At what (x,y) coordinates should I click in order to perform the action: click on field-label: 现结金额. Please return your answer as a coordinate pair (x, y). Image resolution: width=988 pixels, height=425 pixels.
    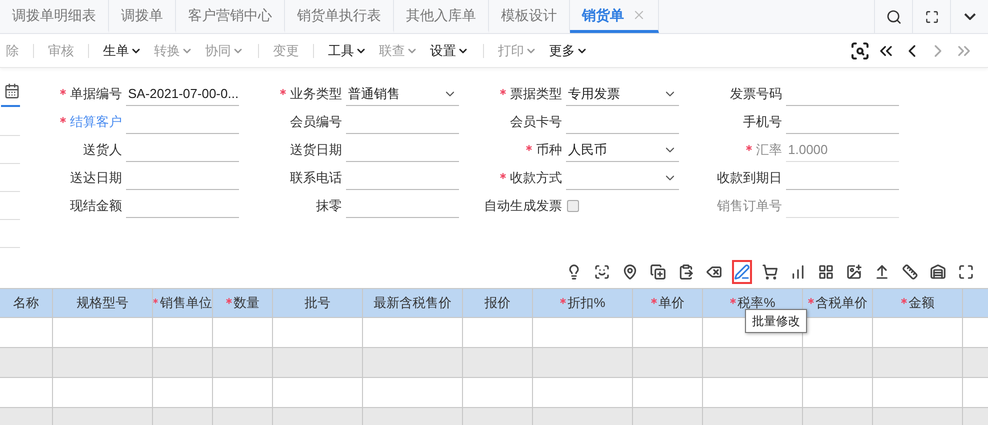
    Looking at the image, I should click on (96, 206).